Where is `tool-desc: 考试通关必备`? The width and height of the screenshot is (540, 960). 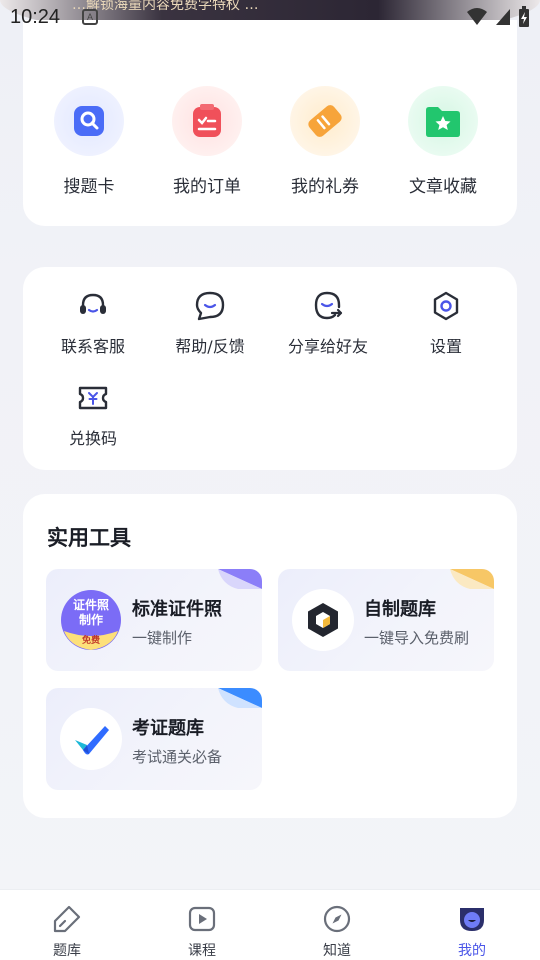
tool-desc: 考试通关必备 is located at coordinates (177, 757).